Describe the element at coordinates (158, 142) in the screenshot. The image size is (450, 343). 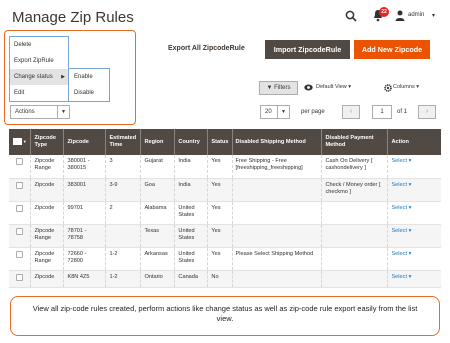
I see `column-header: Region` at that location.